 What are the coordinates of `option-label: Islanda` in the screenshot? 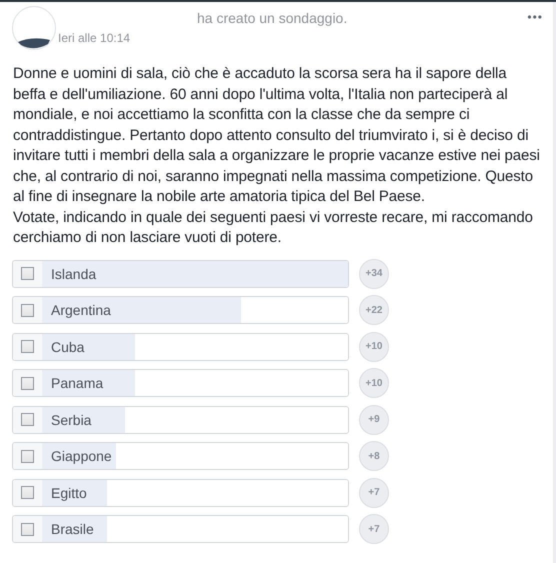 It's located at (73, 274).